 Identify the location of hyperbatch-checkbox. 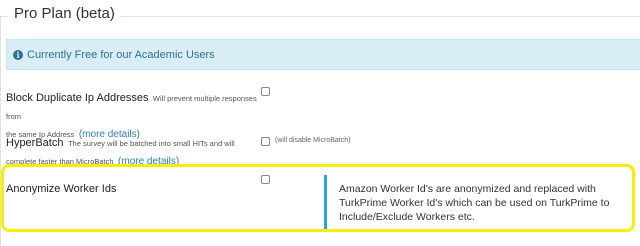
(265, 141).